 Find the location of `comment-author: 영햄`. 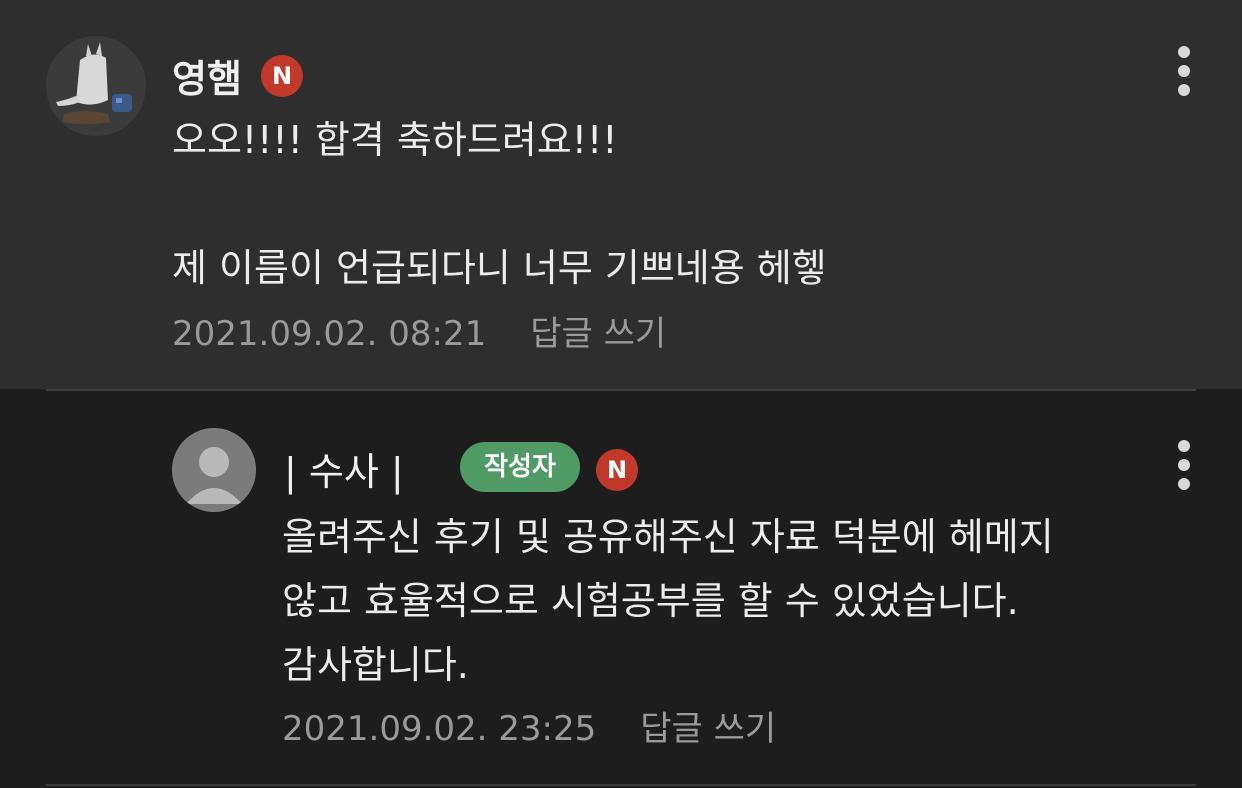

comment-author: 영햄 is located at coordinates (207, 75).